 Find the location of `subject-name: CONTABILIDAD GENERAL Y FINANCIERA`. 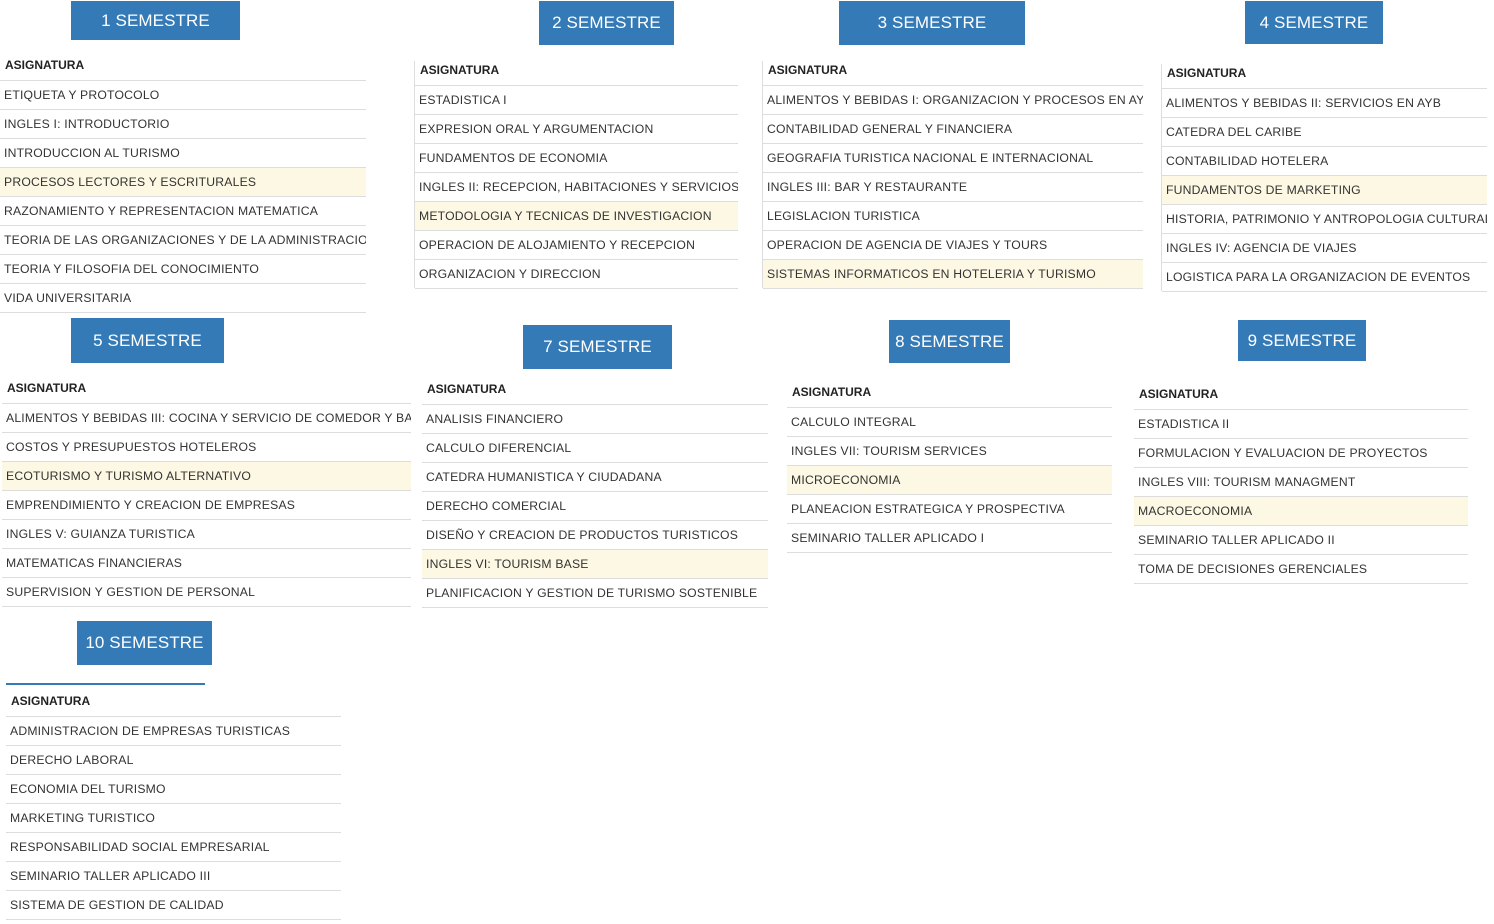

subject-name: CONTABILIDAD GENERAL Y FINANCIERA is located at coordinates (953, 129).